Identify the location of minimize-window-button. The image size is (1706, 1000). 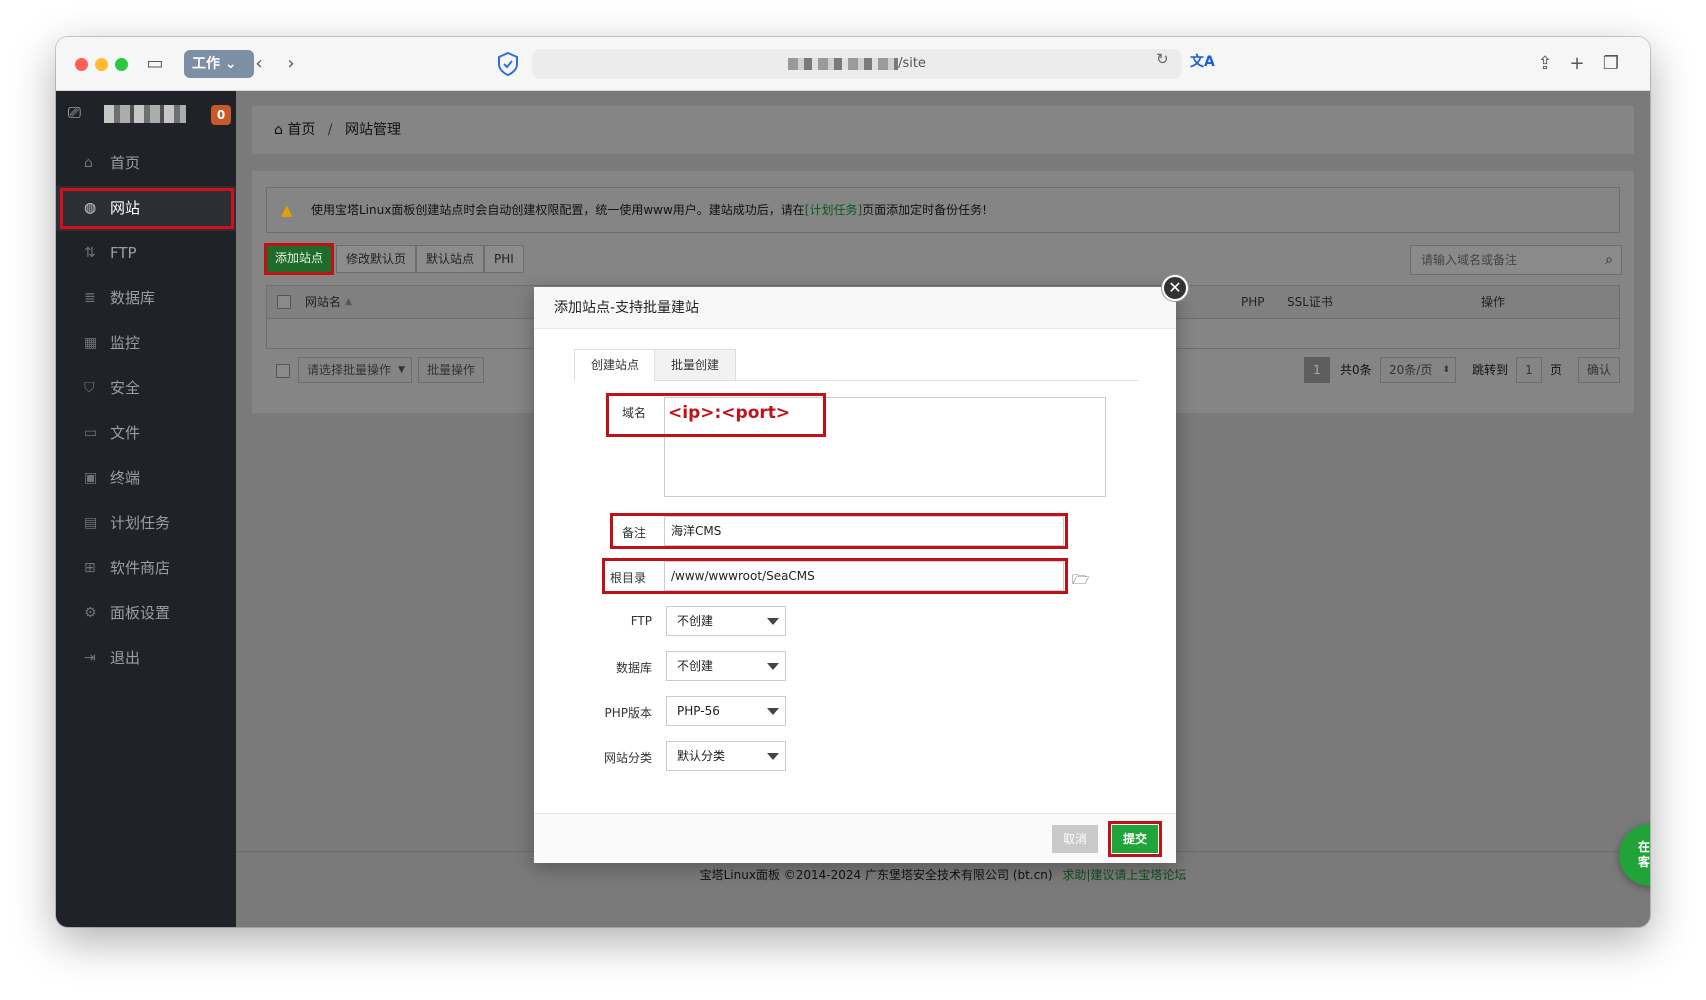
(101, 64).